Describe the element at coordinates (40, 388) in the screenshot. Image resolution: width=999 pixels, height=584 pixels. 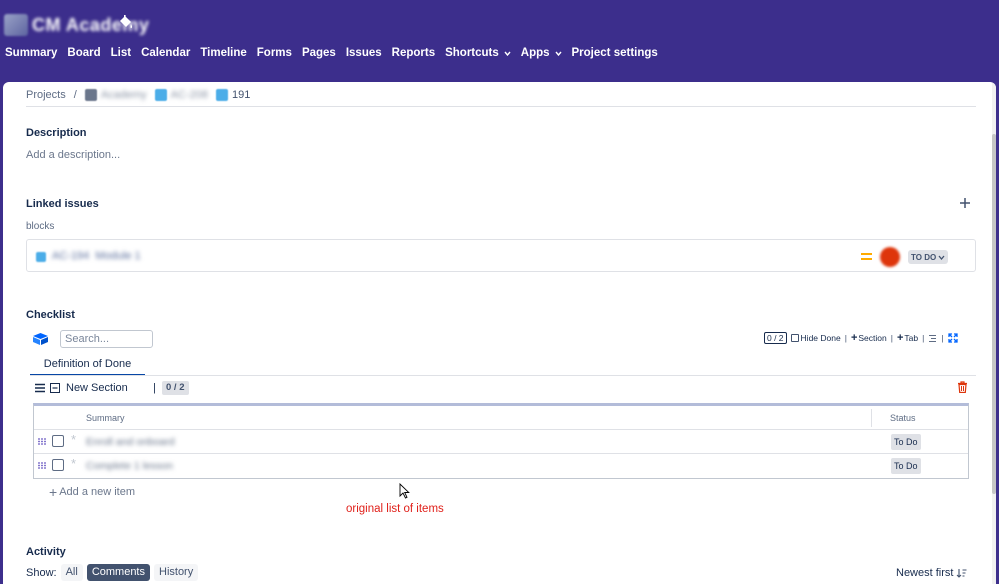
I see `hamburger-menu-icon` at that location.